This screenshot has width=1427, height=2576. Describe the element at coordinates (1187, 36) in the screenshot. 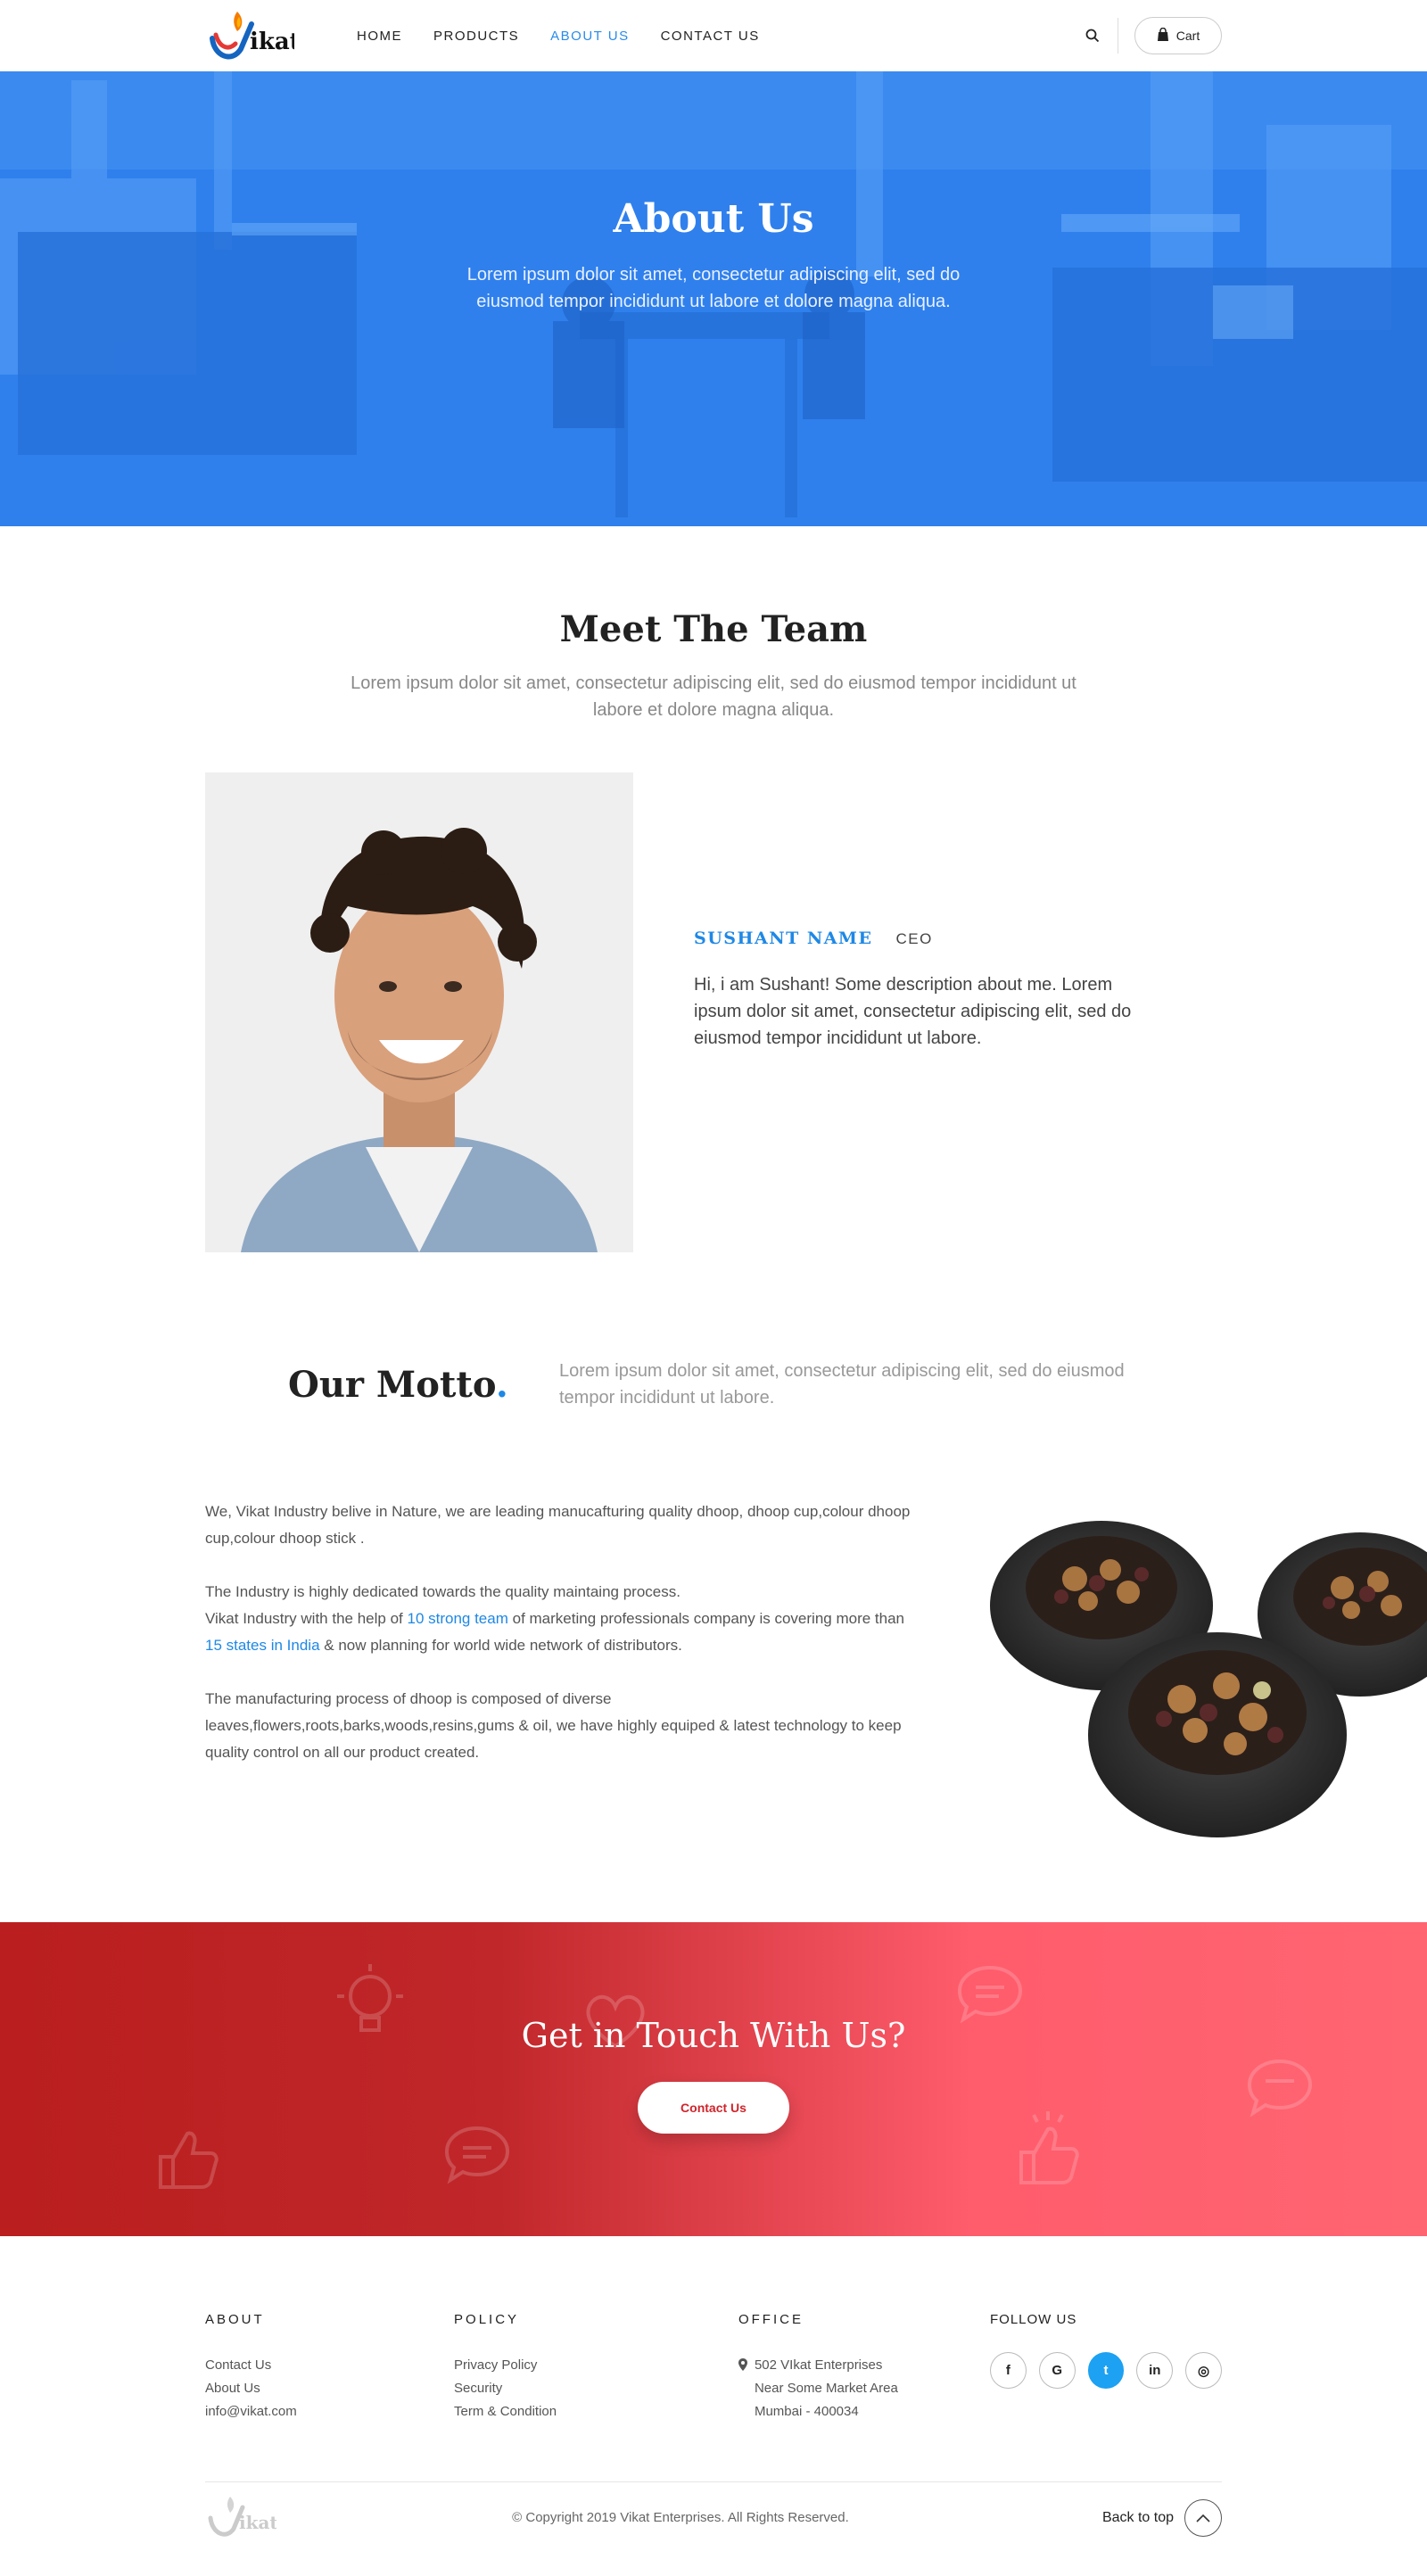

I see `cart-label: Cart` at that location.